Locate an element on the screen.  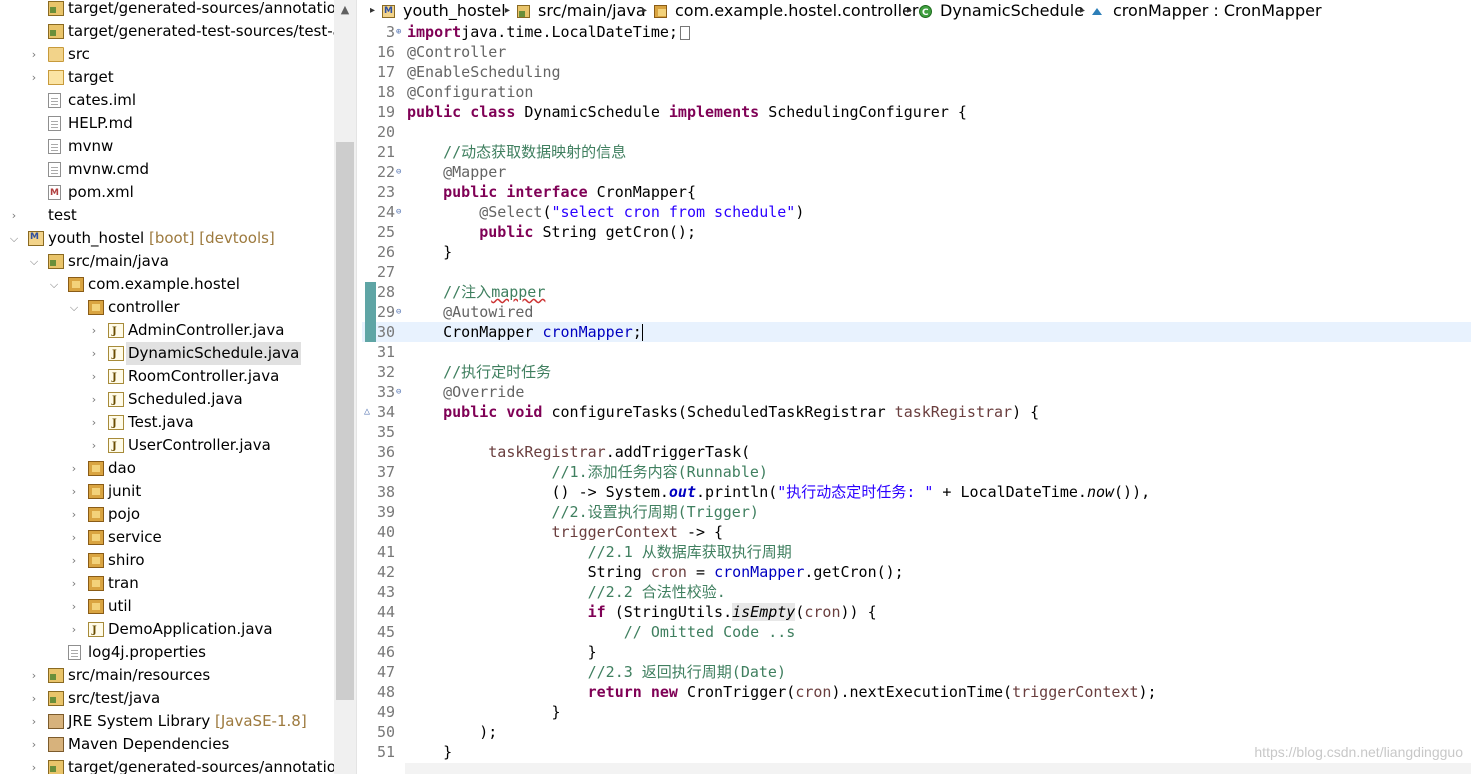
code-line: 23 public interface CronMapper{ is located at coordinates (916, 192).